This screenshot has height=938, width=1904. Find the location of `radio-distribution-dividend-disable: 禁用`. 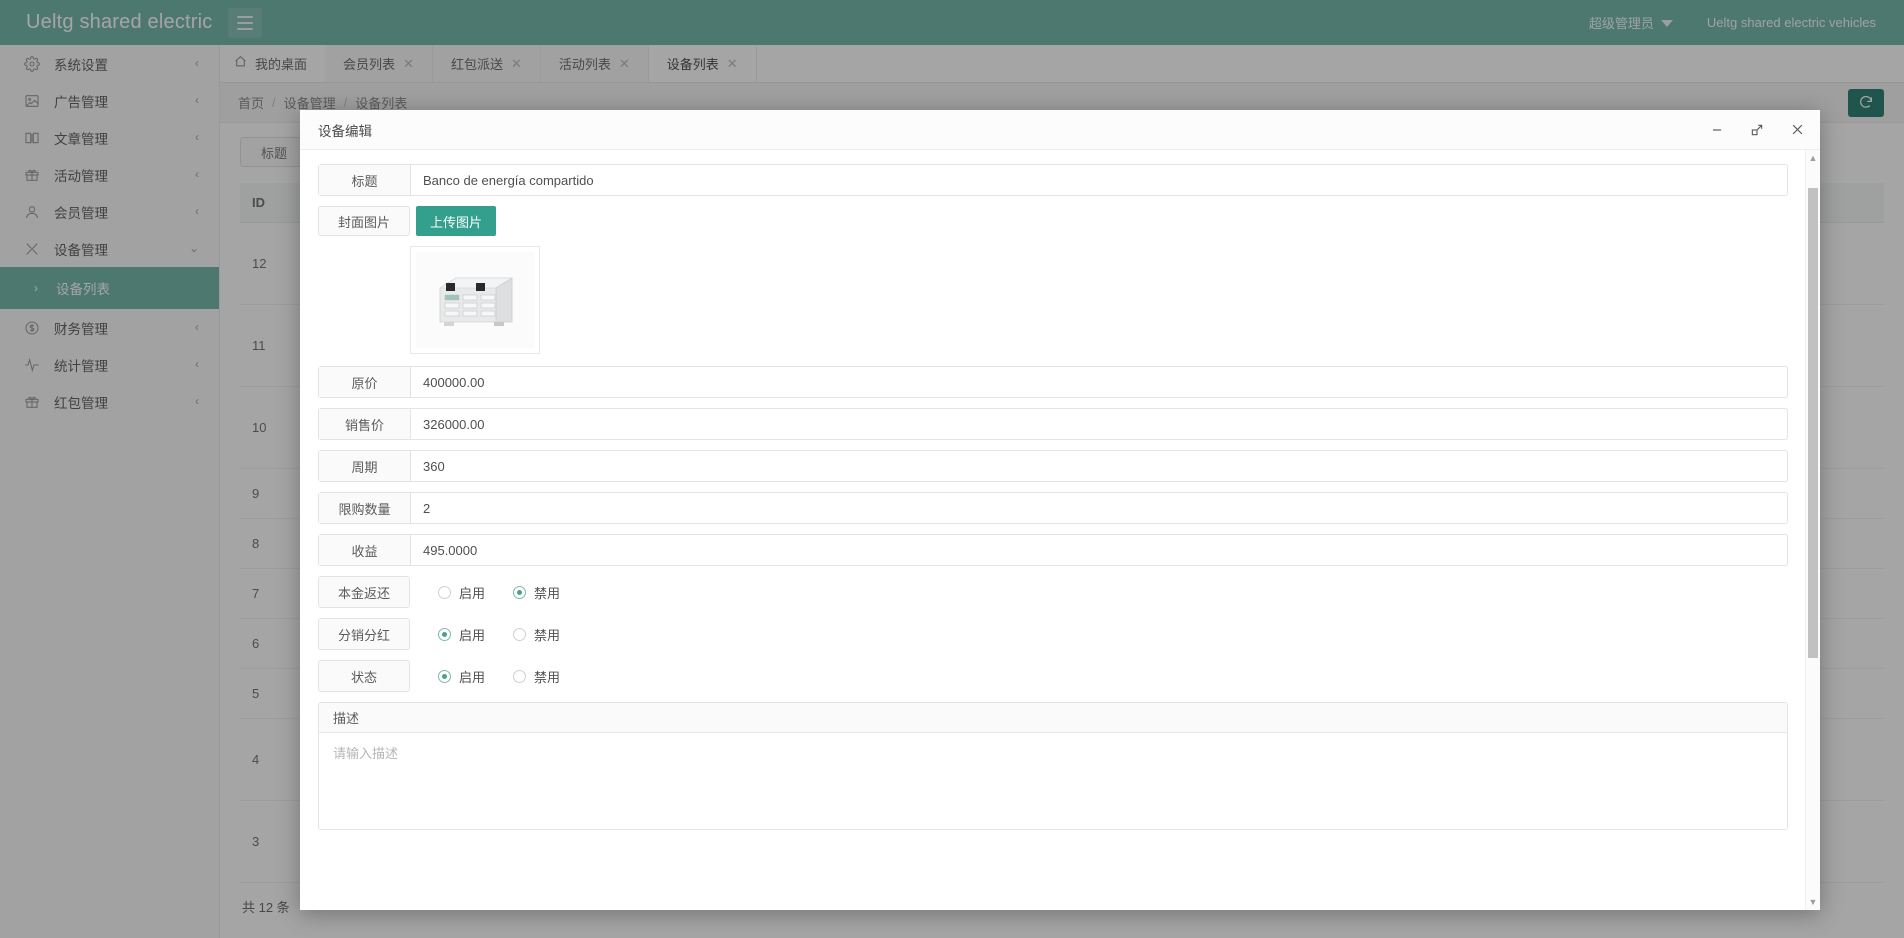

radio-distribution-dividend-disable: 禁用 is located at coordinates (536, 634).